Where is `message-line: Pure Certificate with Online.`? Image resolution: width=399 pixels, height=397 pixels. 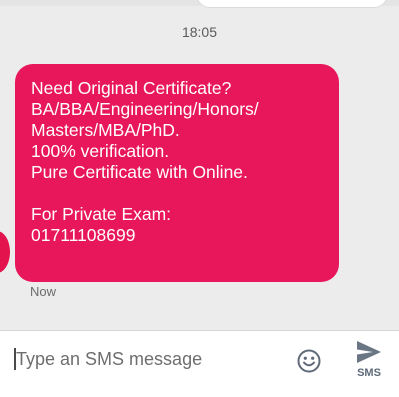 message-line: Pure Certificate with Online. is located at coordinates (139, 172).